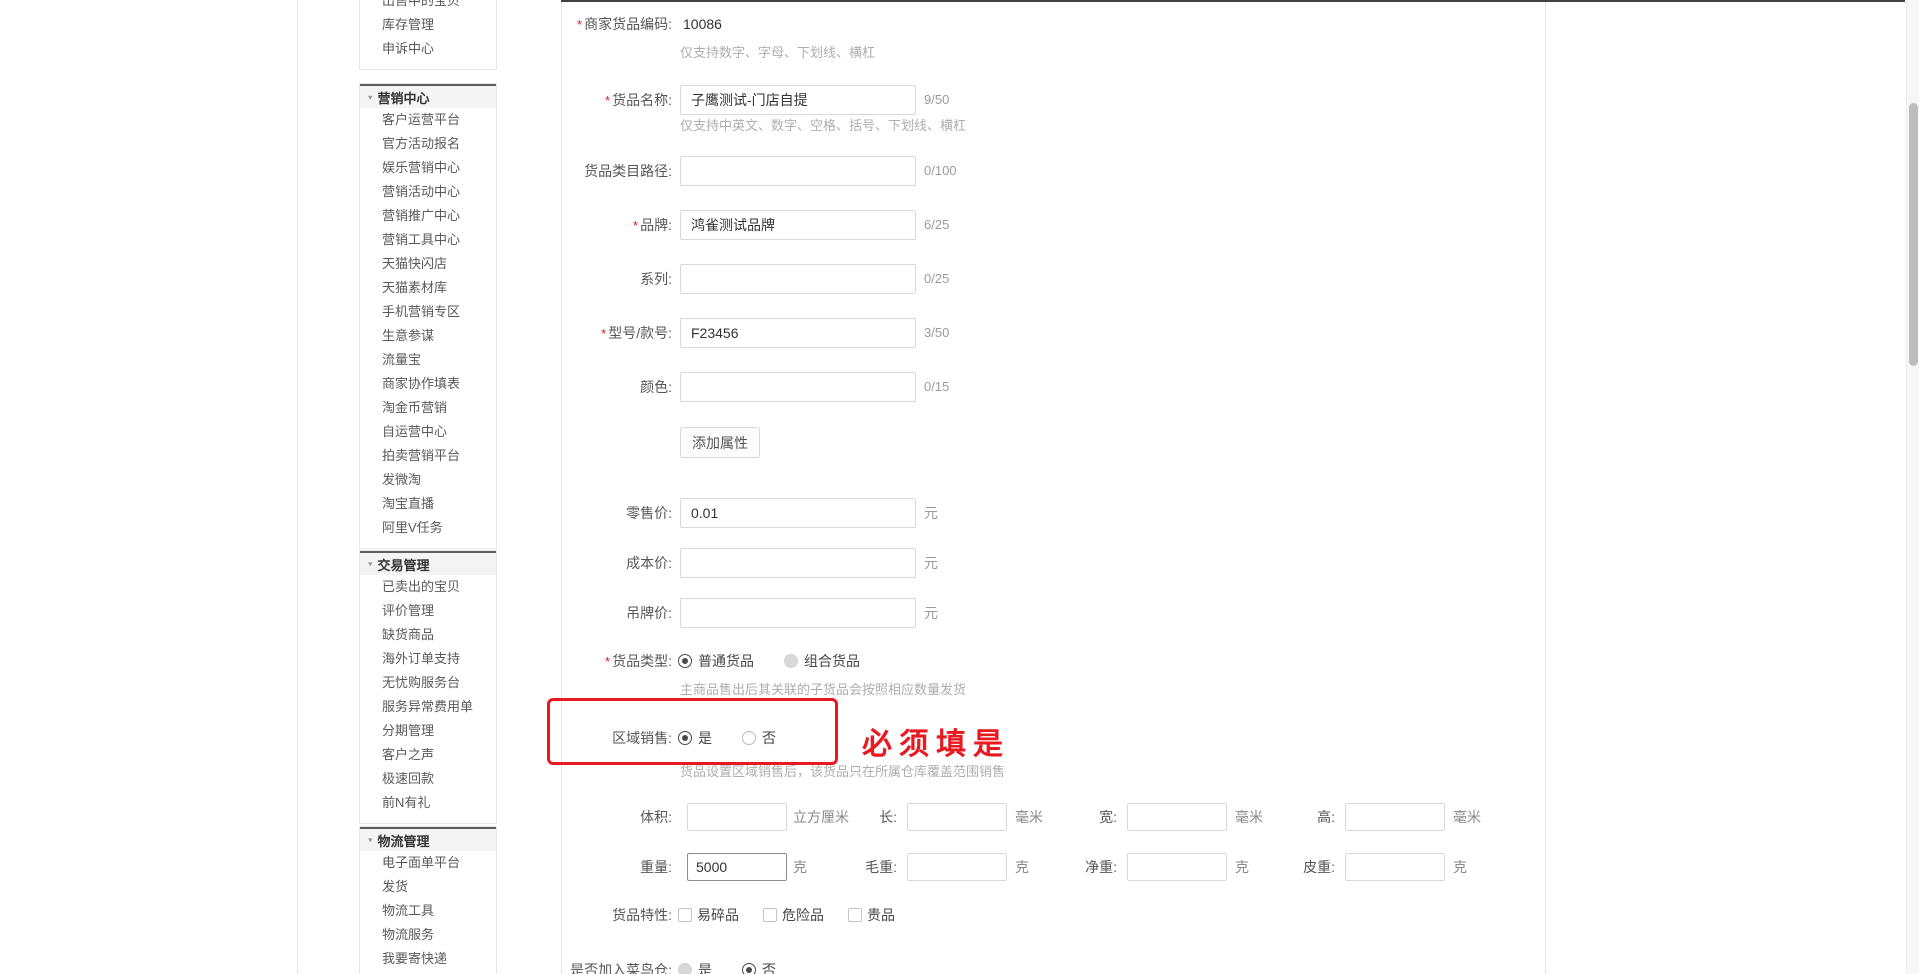 The image size is (1919, 974). Describe the element at coordinates (656, 279) in the screenshot. I see `field-label-series: 系列:` at that location.